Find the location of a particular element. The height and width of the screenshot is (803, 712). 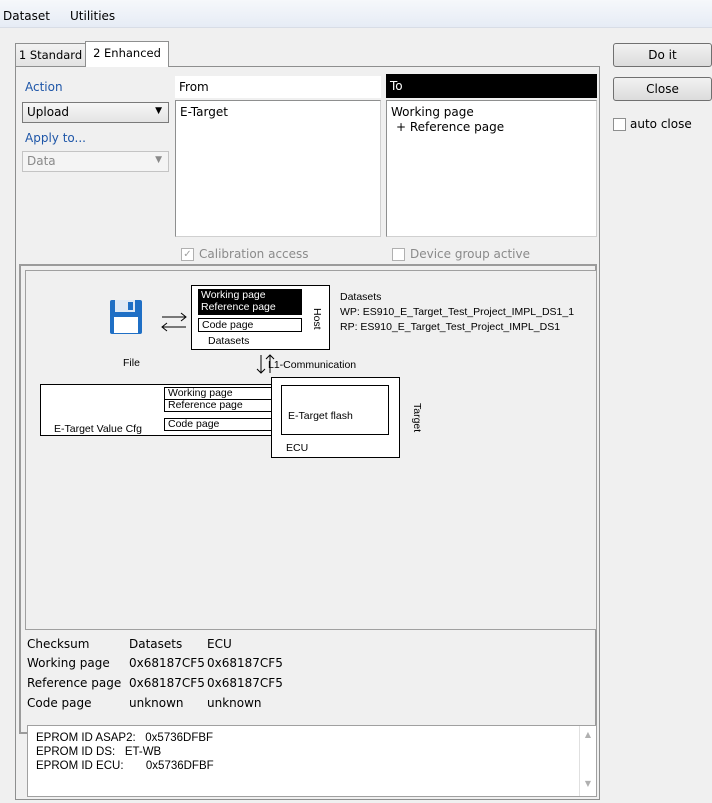

host-reference-page: Reference page is located at coordinates (238, 307).